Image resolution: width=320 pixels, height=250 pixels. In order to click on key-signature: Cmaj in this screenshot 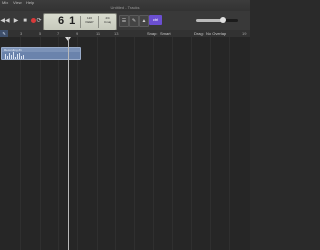, I will do `click(107, 22)`.